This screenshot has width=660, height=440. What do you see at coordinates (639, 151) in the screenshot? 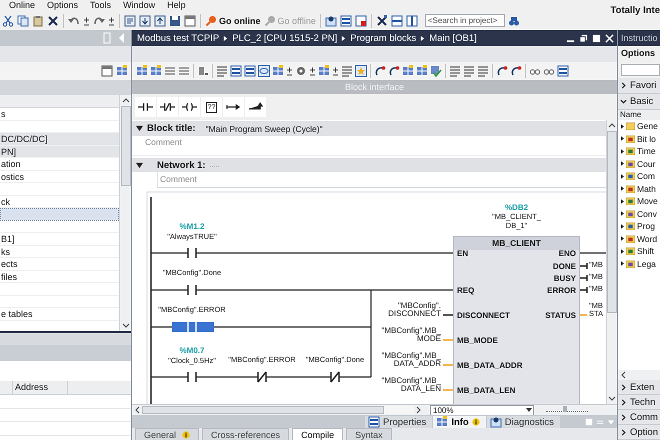
I see `instruction-folder-item: Time` at bounding box center [639, 151].